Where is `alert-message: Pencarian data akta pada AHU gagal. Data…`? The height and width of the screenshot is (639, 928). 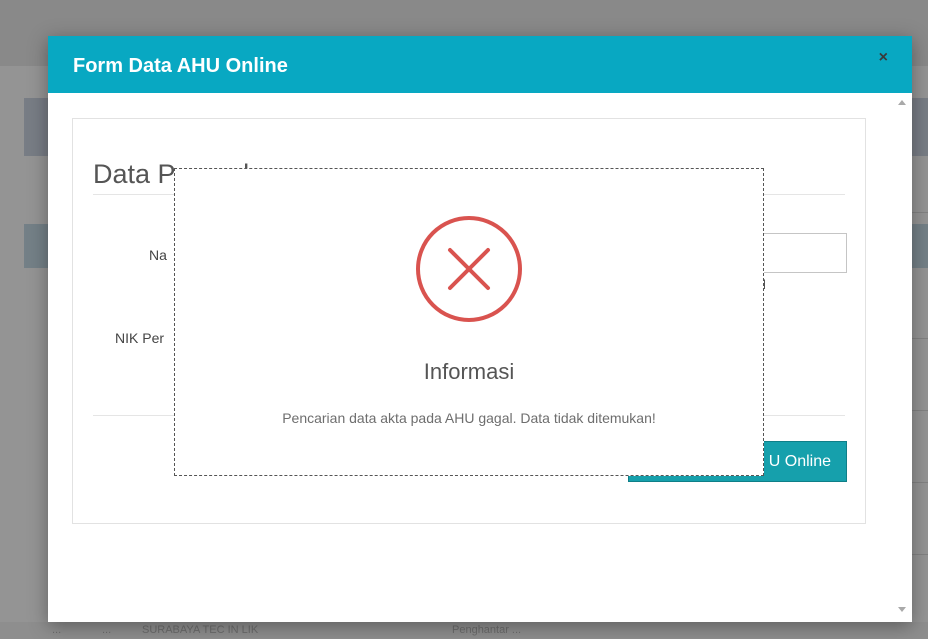 alert-message: Pencarian data akta pada AHU gagal. Data… is located at coordinates (469, 418).